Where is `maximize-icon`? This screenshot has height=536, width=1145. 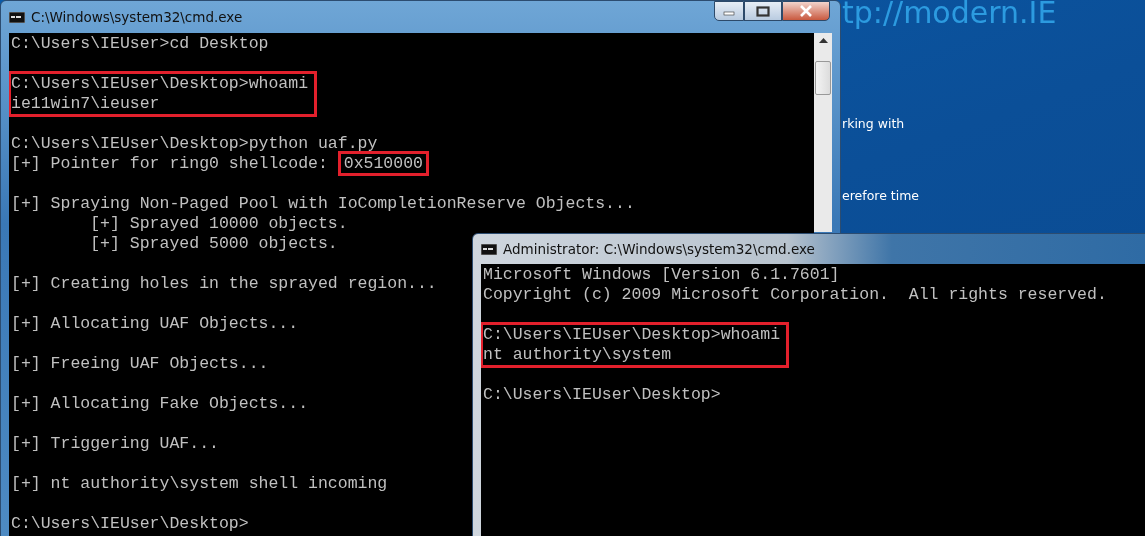 maximize-icon is located at coordinates (763, 11).